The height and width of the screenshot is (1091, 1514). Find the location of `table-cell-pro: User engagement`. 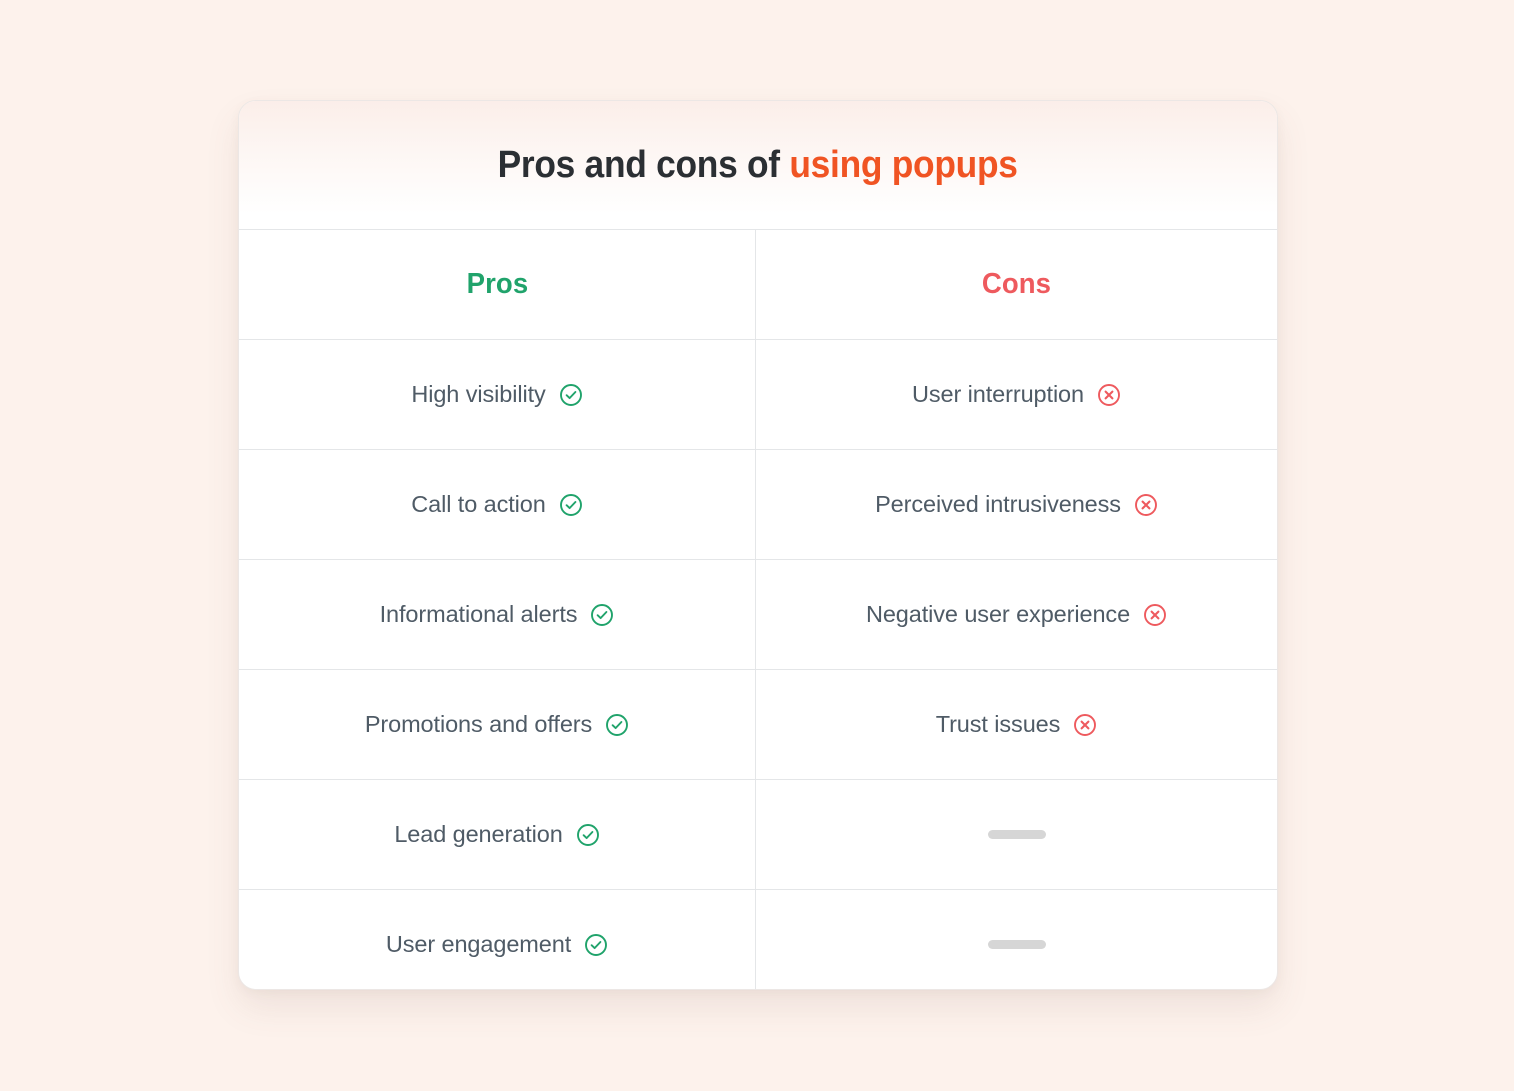

table-cell-pro: User engagement is located at coordinates (497, 939).